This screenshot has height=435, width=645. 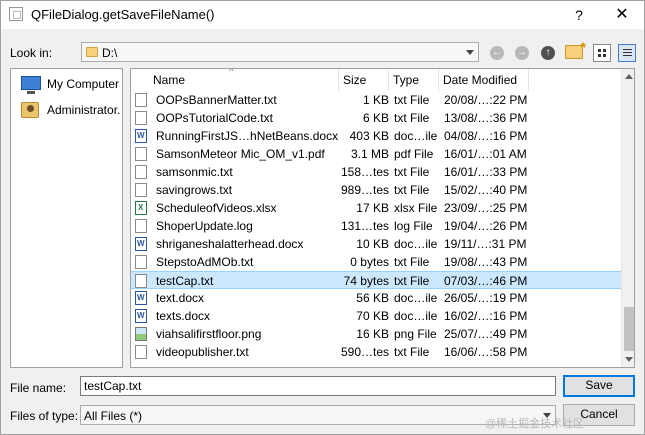 I want to click on sidebar: My Computer Administrator., so click(x=66, y=218).